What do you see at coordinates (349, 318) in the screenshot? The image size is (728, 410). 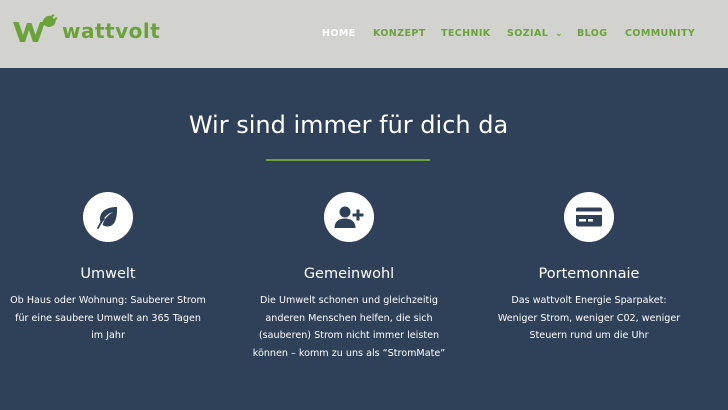 I see `feature-text-line: anderen Menschen helfen, die sich` at bounding box center [349, 318].